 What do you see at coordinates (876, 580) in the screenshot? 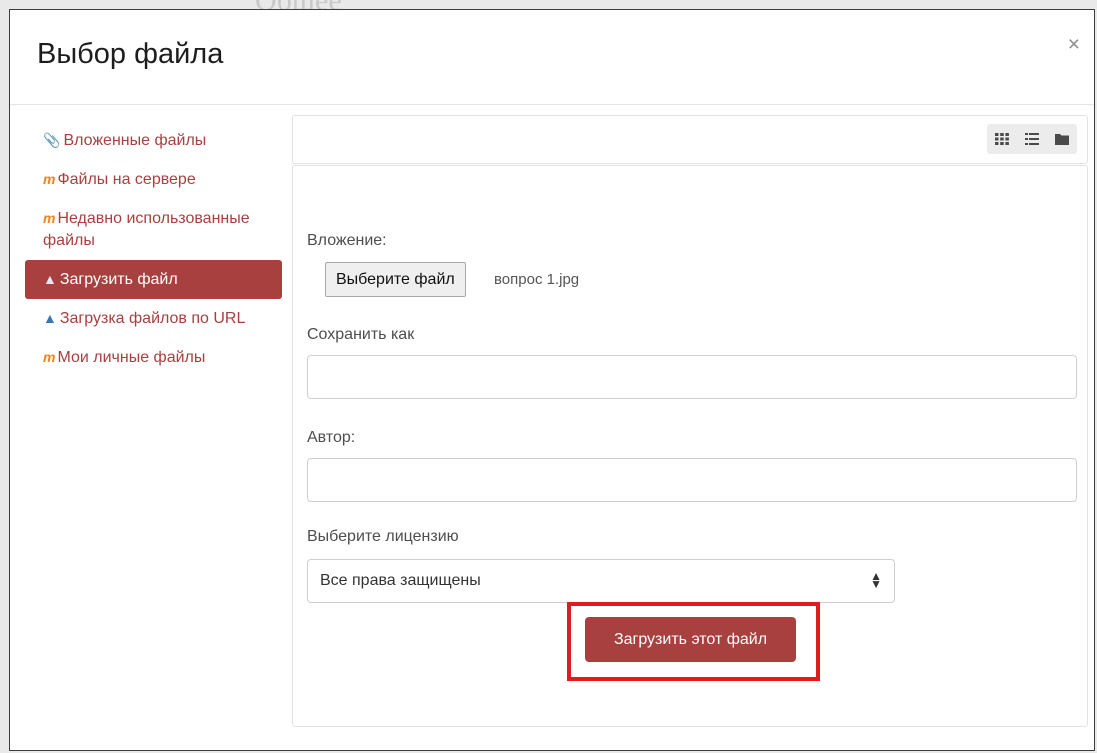
I see `updown-arrow-icon: ▲ ▼` at bounding box center [876, 580].